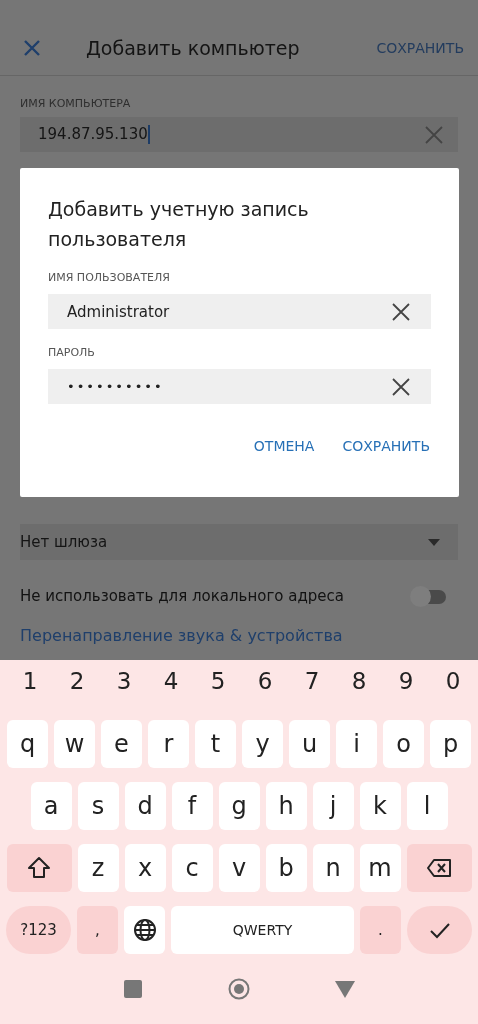  I want to click on key: h, so click(286, 806).